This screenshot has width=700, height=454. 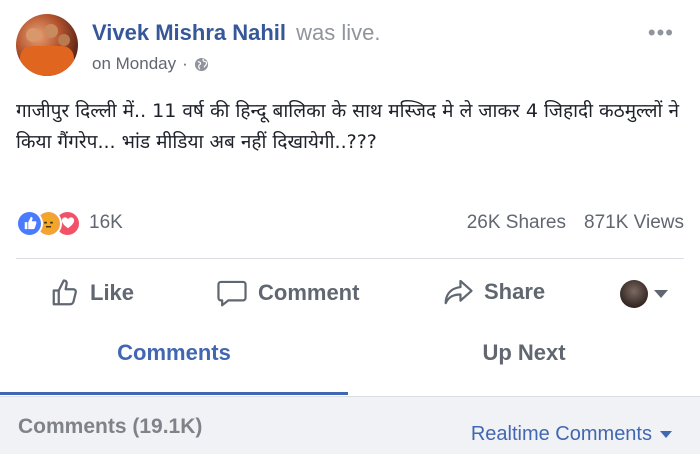 I want to click on stats-right: 26K Shares 871K Views, so click(x=575, y=223).